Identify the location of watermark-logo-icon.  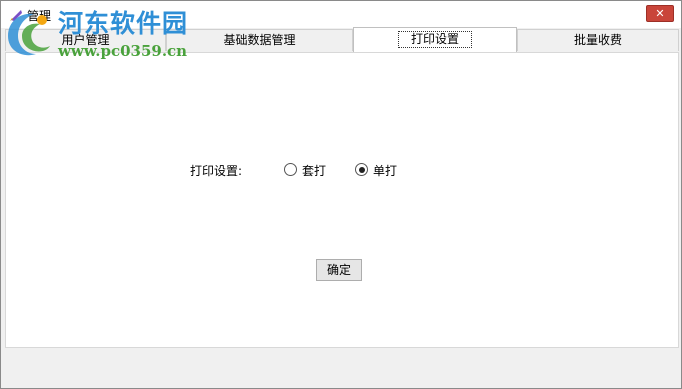
(30, 34).